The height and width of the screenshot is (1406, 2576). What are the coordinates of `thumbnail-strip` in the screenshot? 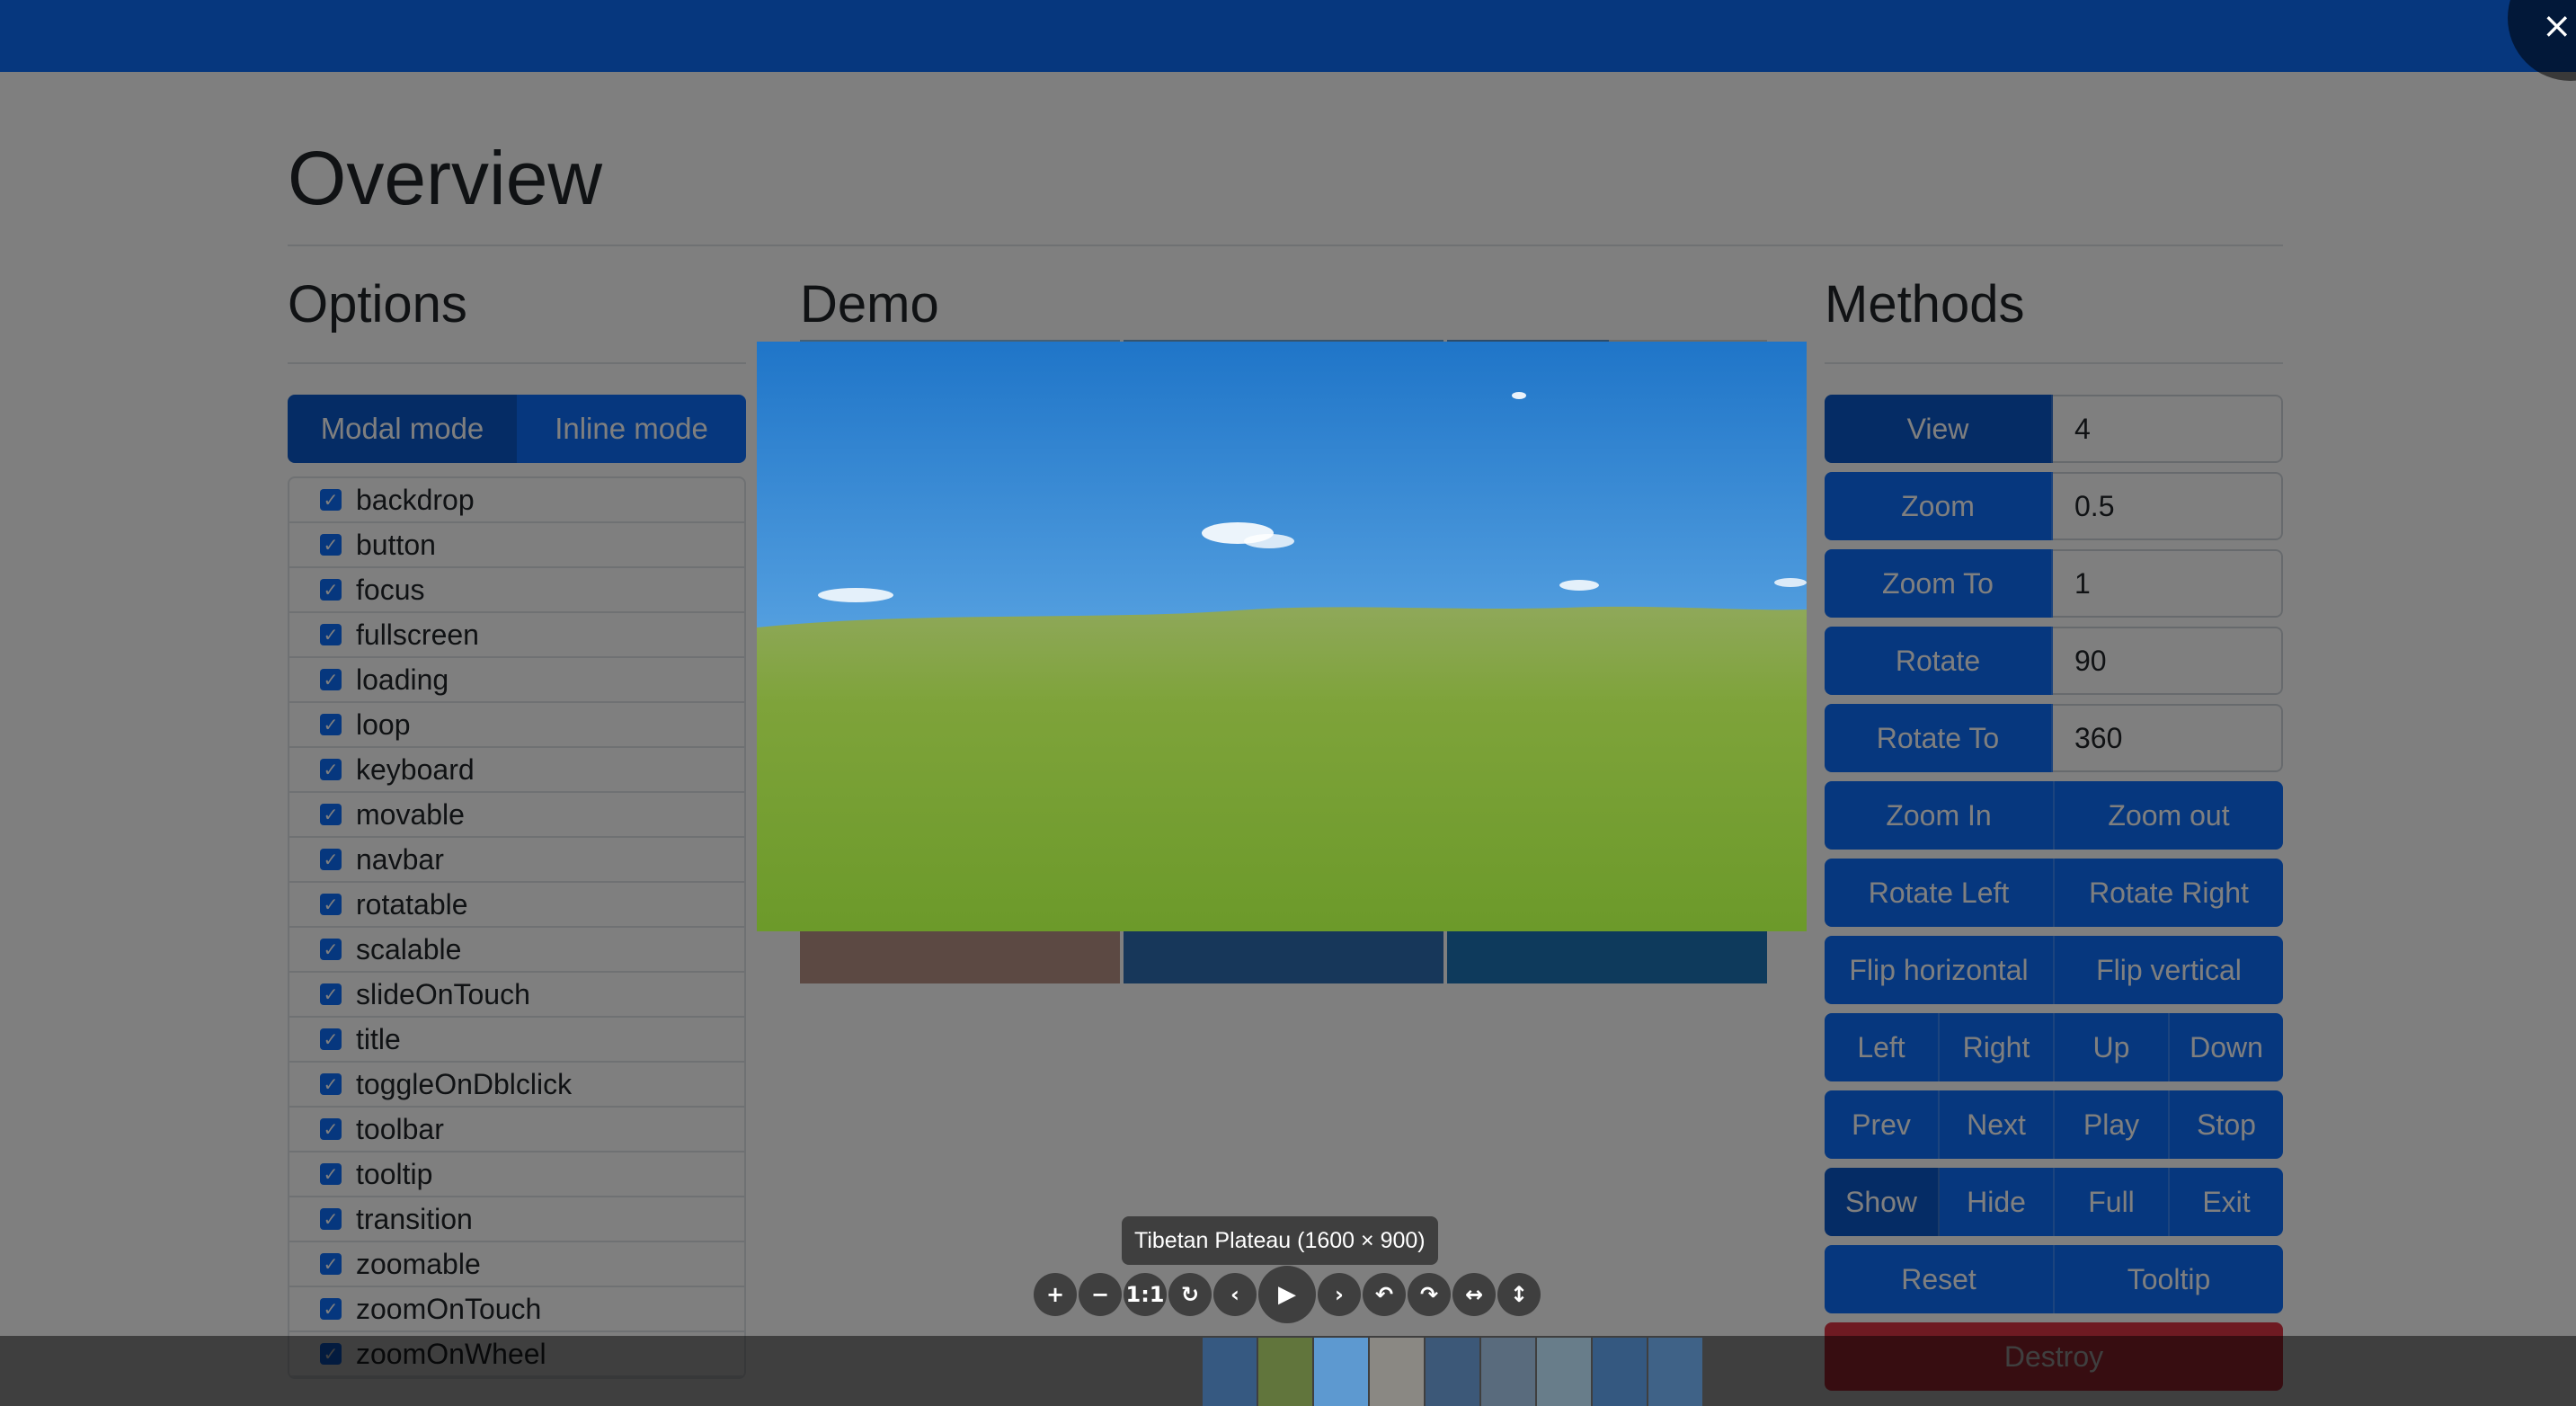 It's located at (1452, 1372).